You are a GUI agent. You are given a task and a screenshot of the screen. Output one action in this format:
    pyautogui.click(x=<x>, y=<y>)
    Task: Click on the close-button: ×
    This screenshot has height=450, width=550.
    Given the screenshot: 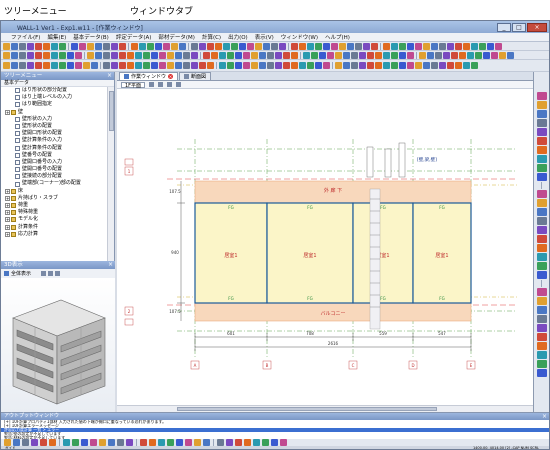 What is the action you would take?
    pyautogui.click(x=537, y=27)
    